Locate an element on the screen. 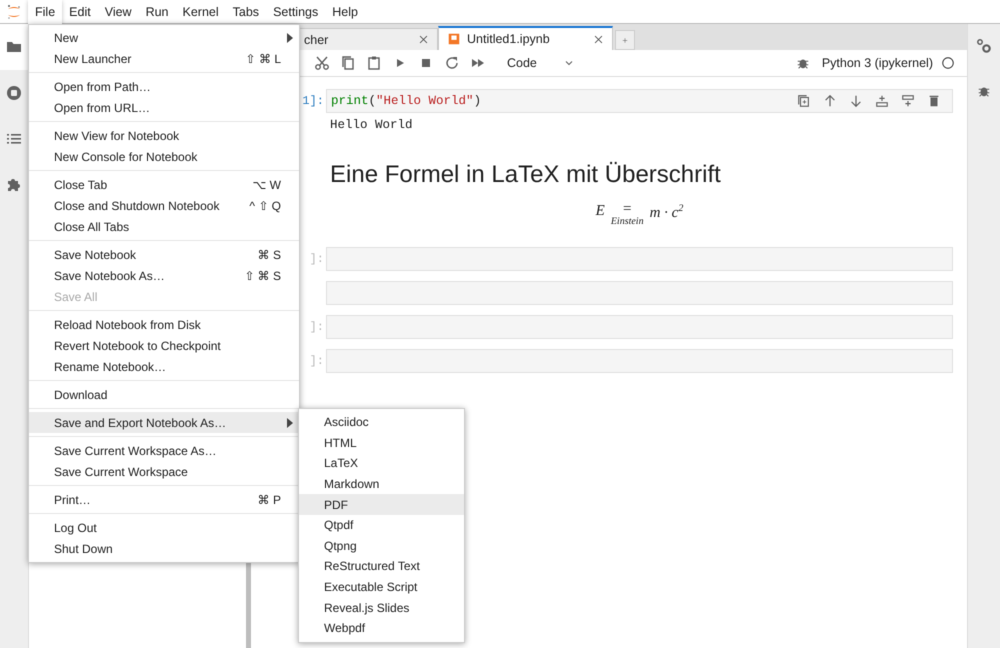  menu-item: New Launcher ⇧ ⌘ L is located at coordinates (164, 58).